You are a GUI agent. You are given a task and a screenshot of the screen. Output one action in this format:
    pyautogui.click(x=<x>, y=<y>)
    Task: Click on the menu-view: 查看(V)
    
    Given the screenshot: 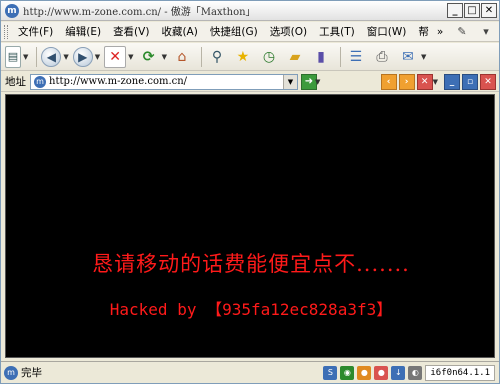 What is the action you would take?
    pyautogui.click(x=131, y=31)
    